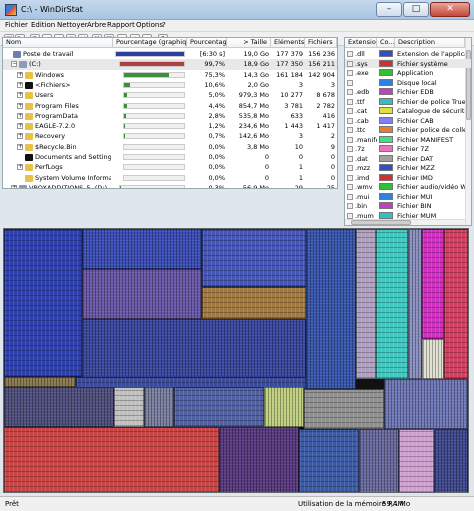 This screenshot has width=474, height=511. I want to click on tree-row-files: 1 417, so click(325, 126).